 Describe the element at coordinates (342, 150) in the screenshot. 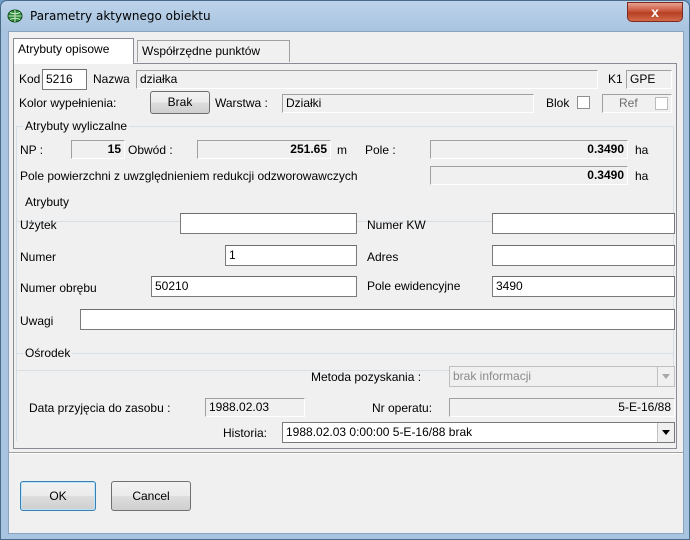

I see `obwod-unit: m` at that location.